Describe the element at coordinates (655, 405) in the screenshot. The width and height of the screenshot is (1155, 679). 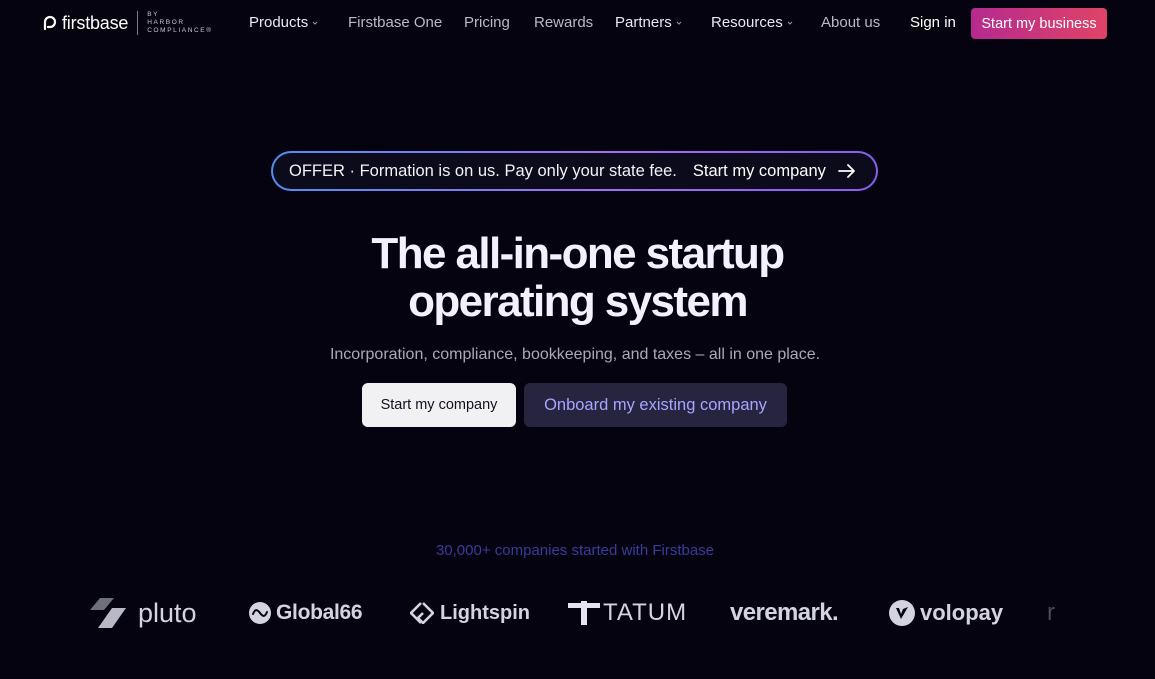
I see `onboard-existing-company-button: Onboard my existing company` at that location.